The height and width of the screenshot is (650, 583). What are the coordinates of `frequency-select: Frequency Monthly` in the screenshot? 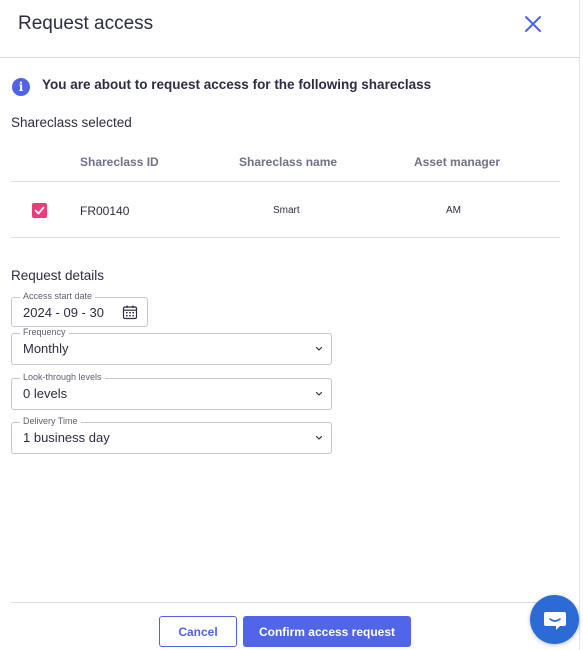 It's located at (171, 346).